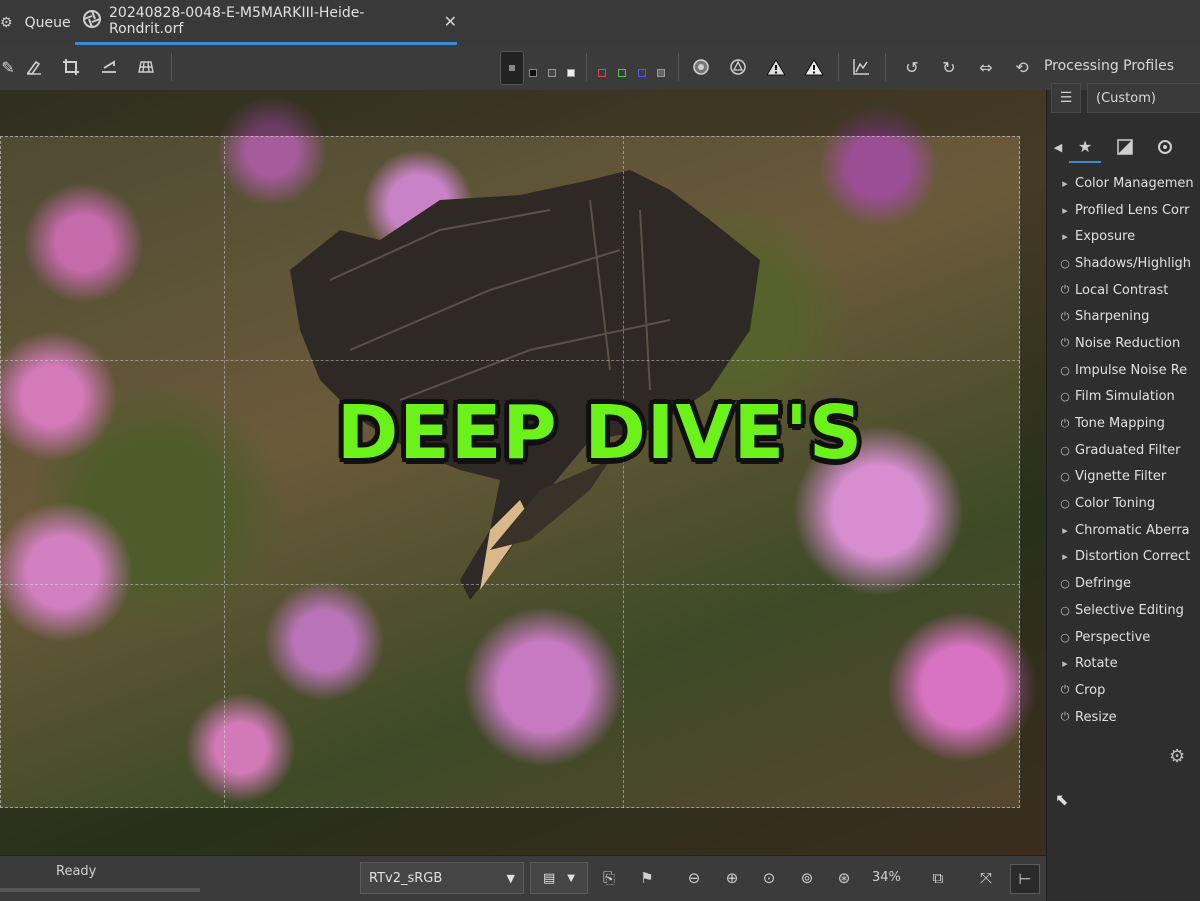  Describe the element at coordinates (1127, 557) in the screenshot. I see `tool-item: ▸ Distortion Correct` at that location.